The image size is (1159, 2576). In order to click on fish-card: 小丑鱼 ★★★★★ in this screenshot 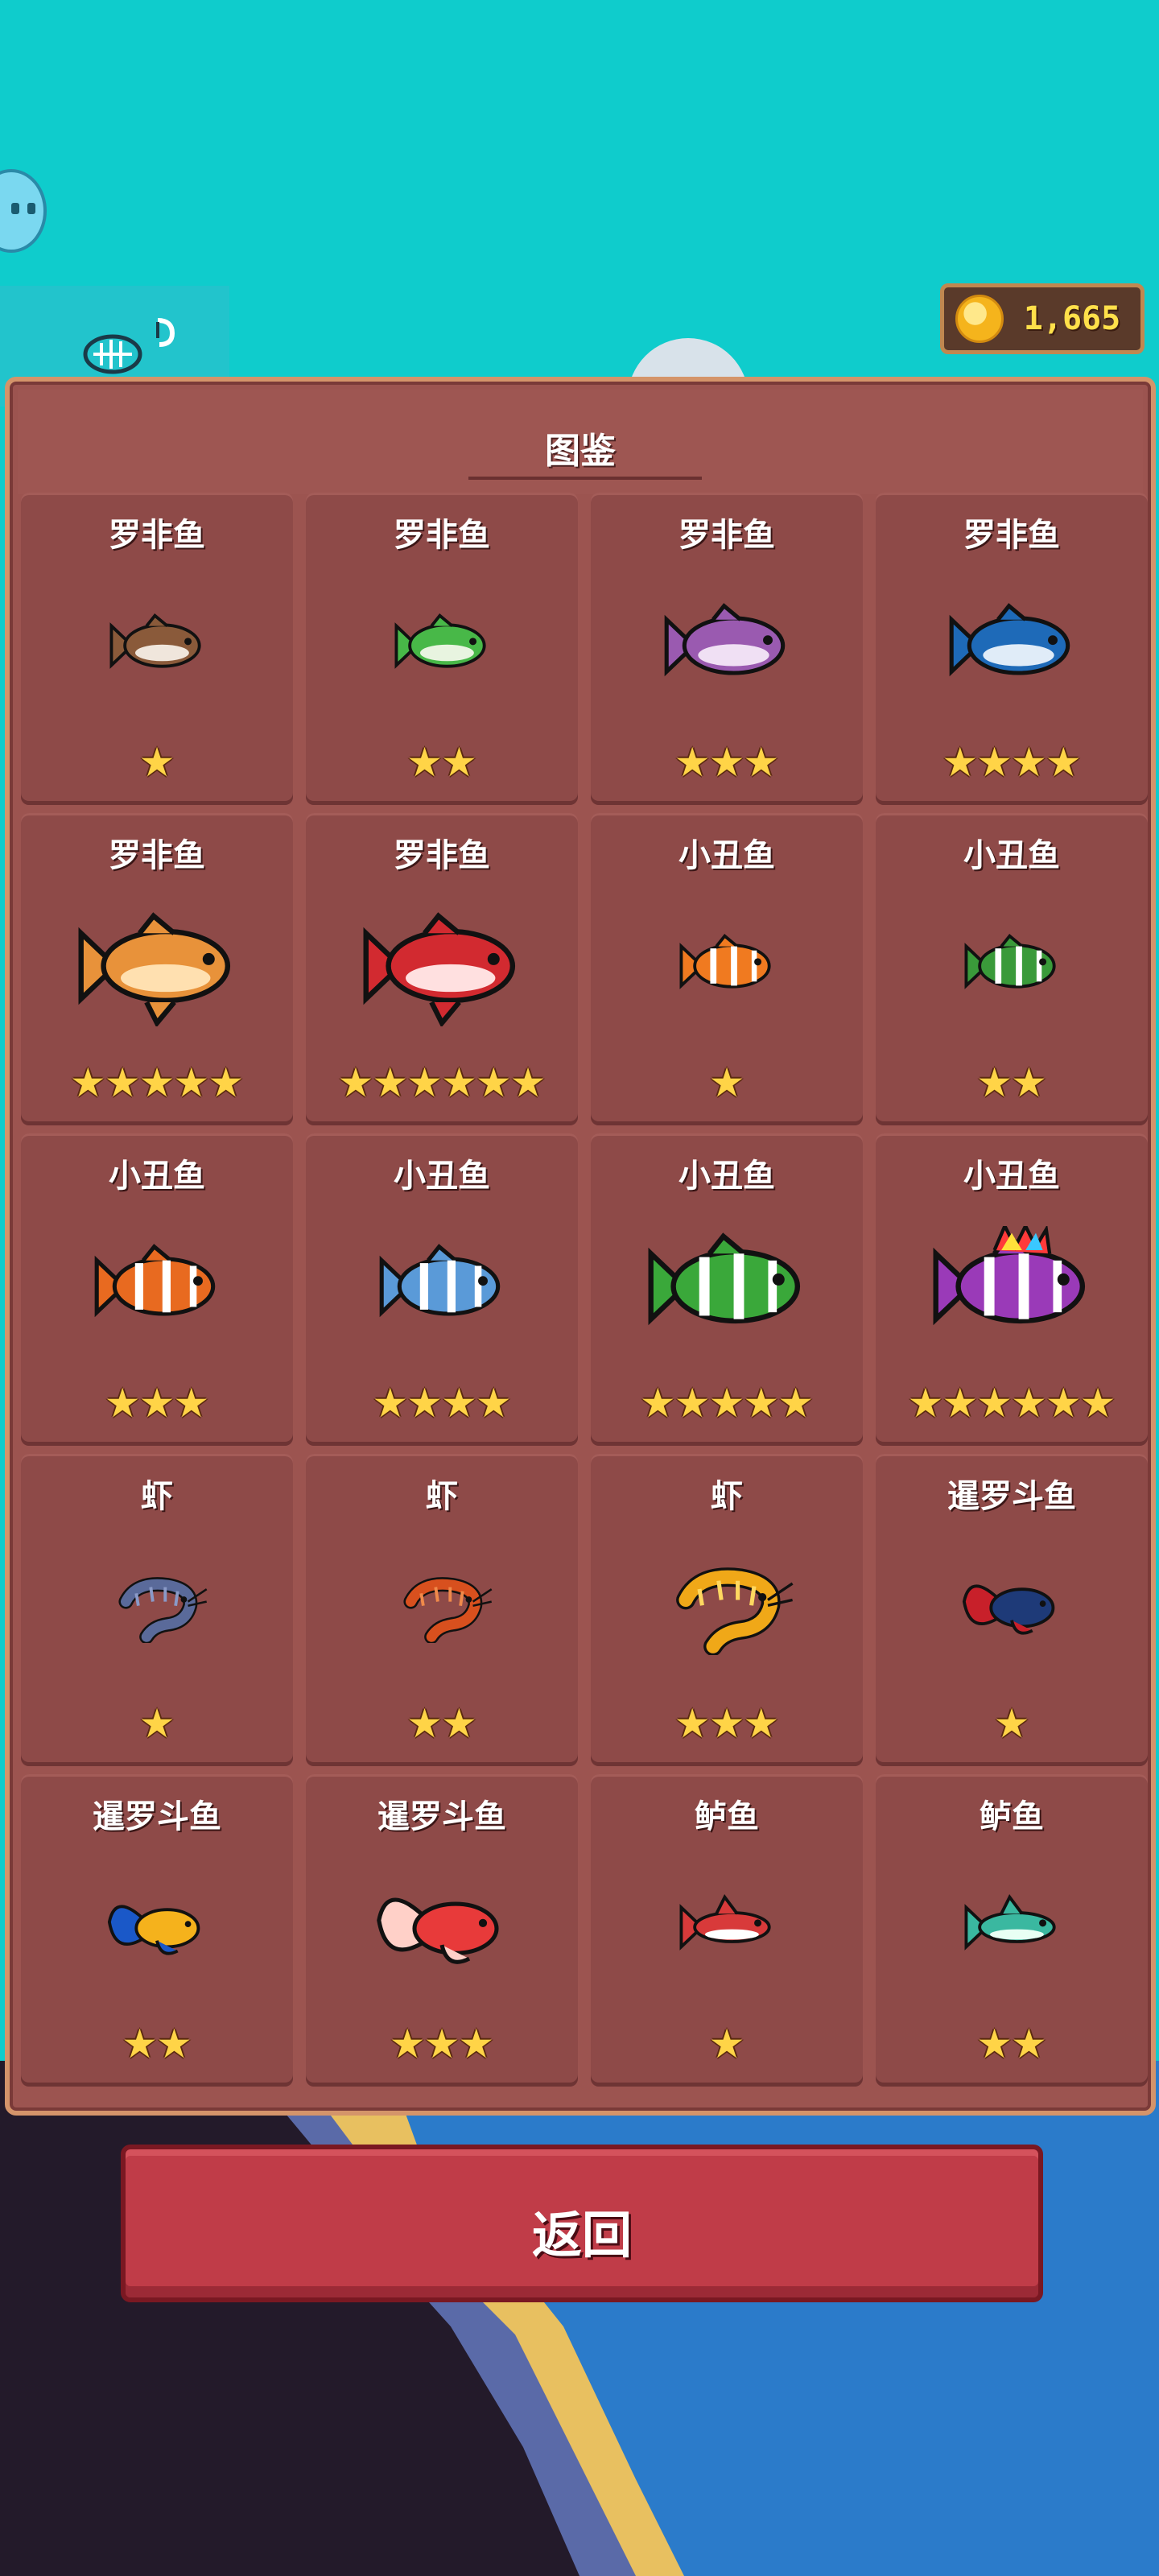, I will do `click(727, 1289)`.